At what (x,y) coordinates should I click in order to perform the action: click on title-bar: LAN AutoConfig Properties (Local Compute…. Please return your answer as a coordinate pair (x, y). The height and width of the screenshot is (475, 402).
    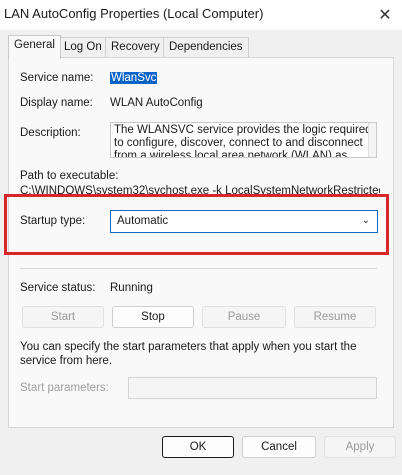
    Looking at the image, I should click on (201, 15).